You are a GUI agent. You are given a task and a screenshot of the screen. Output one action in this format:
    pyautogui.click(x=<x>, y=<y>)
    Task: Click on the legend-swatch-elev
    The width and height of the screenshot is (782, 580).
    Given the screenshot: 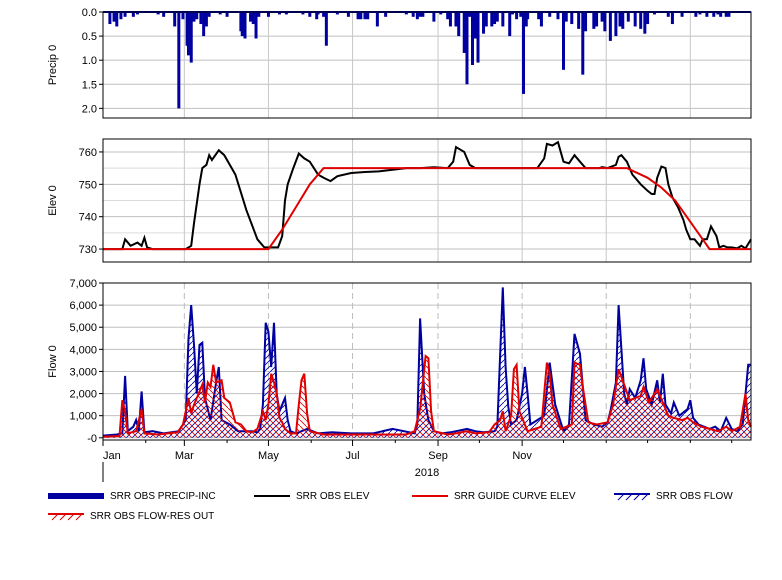 What is the action you would take?
    pyautogui.click(x=272, y=496)
    